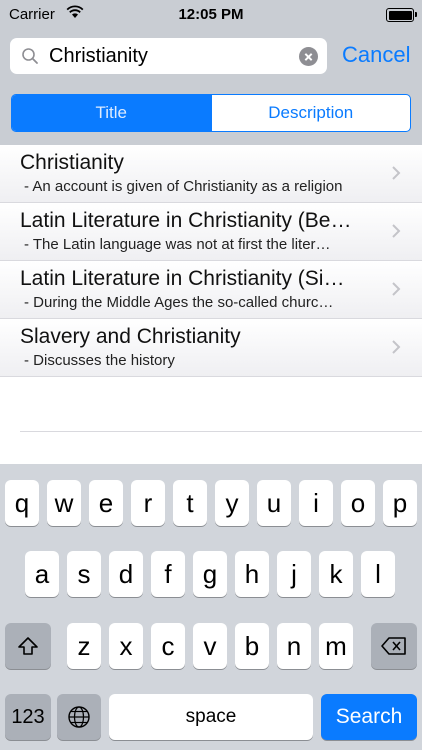  Describe the element at coordinates (130, 336) in the screenshot. I see `result-title: Slavery and Christianity` at that location.